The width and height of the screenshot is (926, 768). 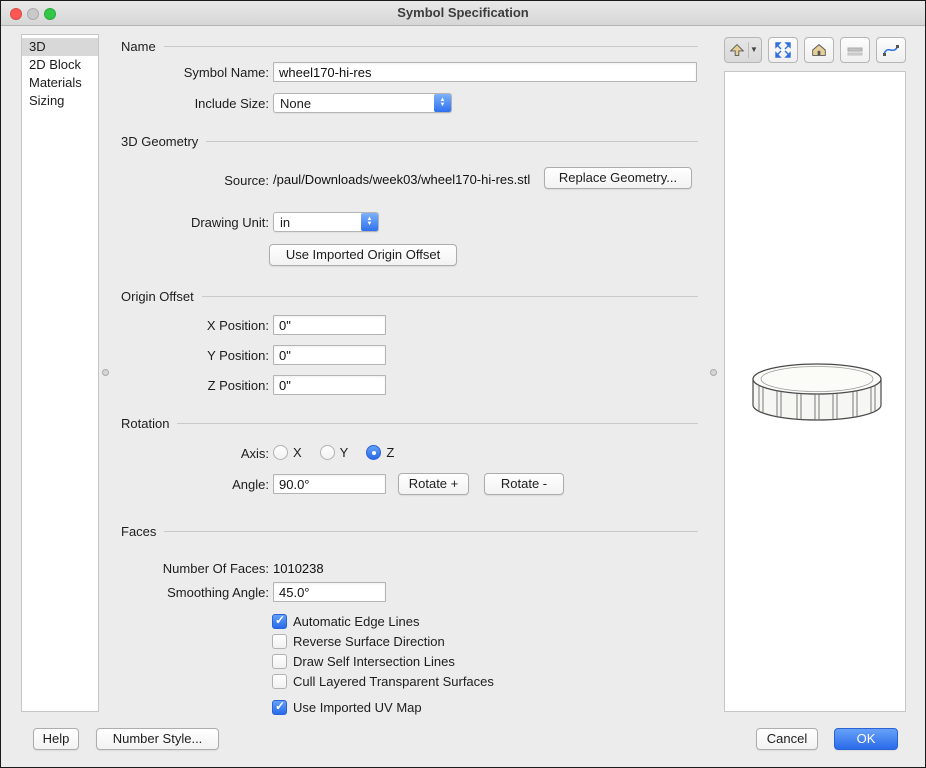 I want to click on sidebar-item-label: Materials, so click(x=55, y=82).